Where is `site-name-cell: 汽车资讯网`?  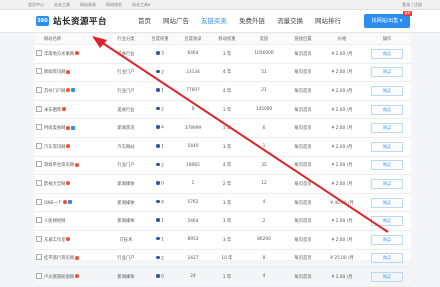 site-name-cell: 汽车资讯网 is located at coordinates (75, 147).